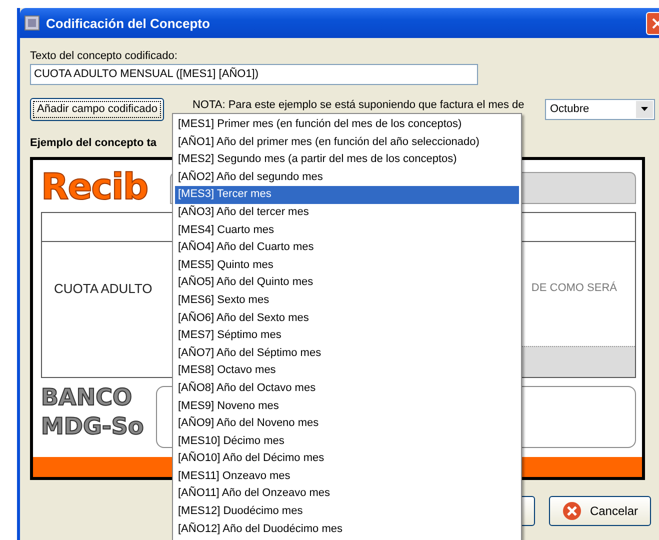  I want to click on cancel-button: Cancelar, so click(599, 511).